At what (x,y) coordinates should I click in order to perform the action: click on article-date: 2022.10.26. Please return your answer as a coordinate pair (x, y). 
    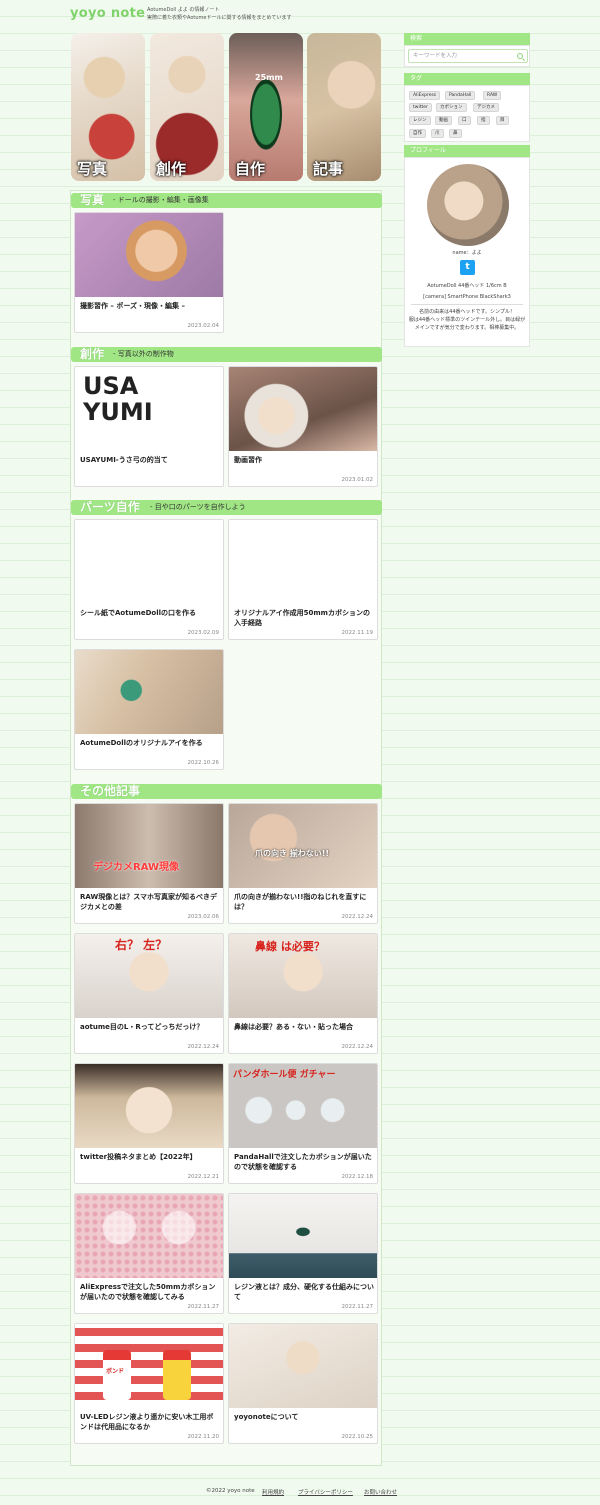
    Looking at the image, I should click on (203, 763).